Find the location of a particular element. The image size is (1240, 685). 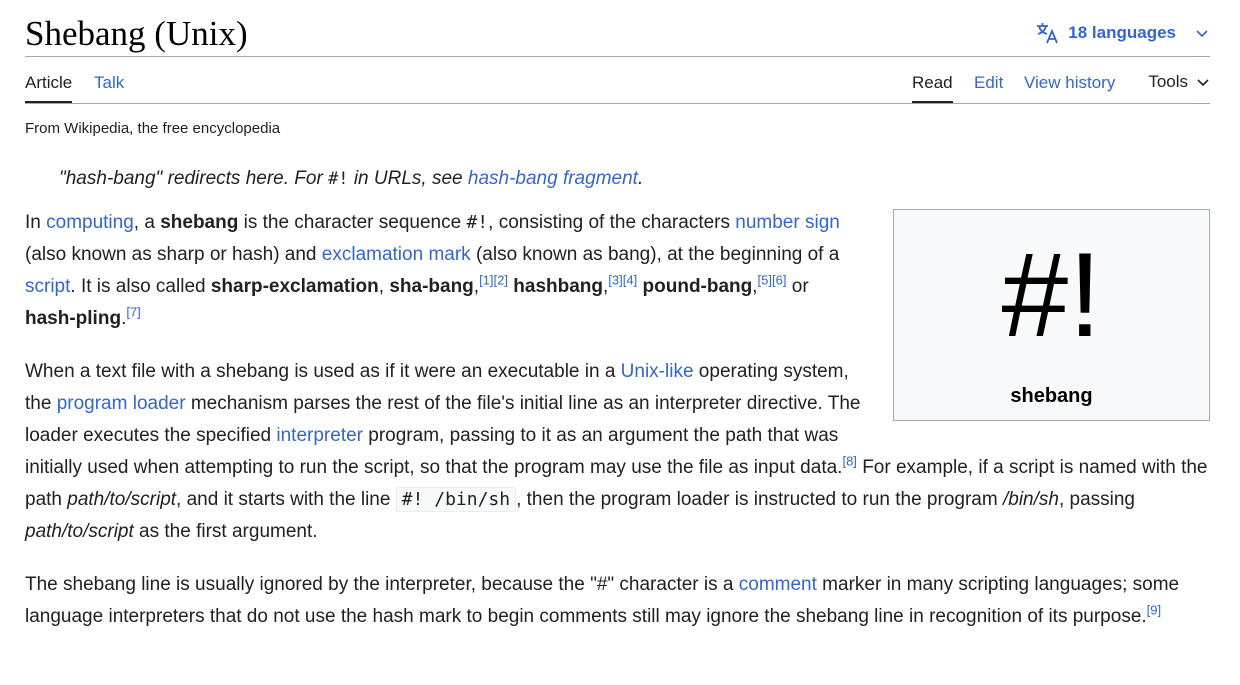

reference-link: [5] is located at coordinates (765, 280).